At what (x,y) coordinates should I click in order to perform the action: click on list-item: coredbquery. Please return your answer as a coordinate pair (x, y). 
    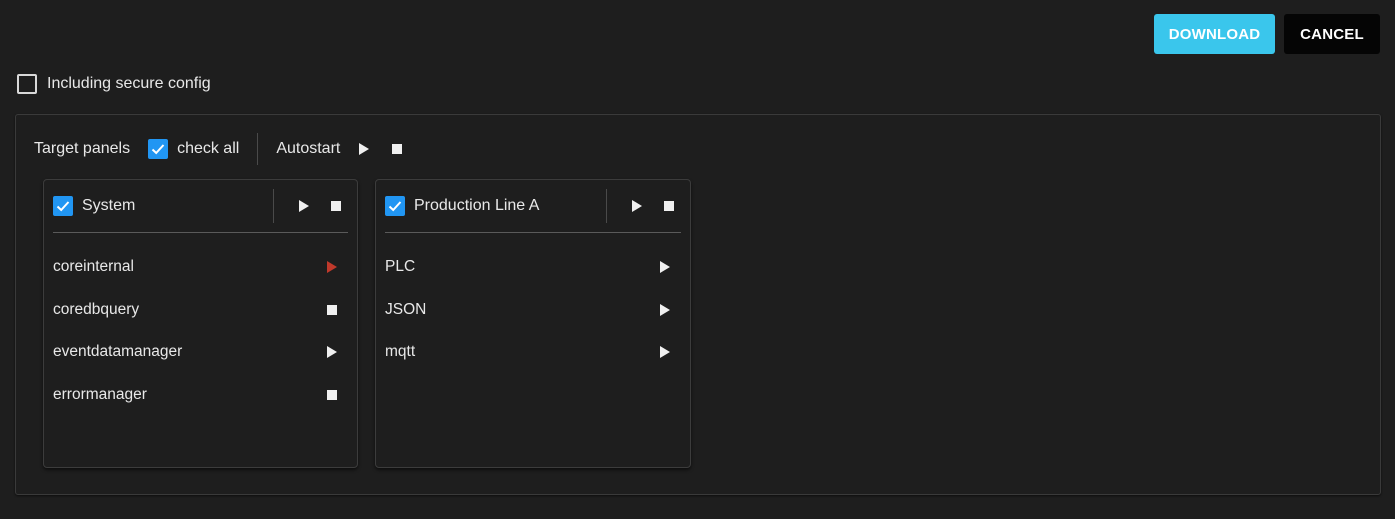
    Looking at the image, I should click on (200, 310).